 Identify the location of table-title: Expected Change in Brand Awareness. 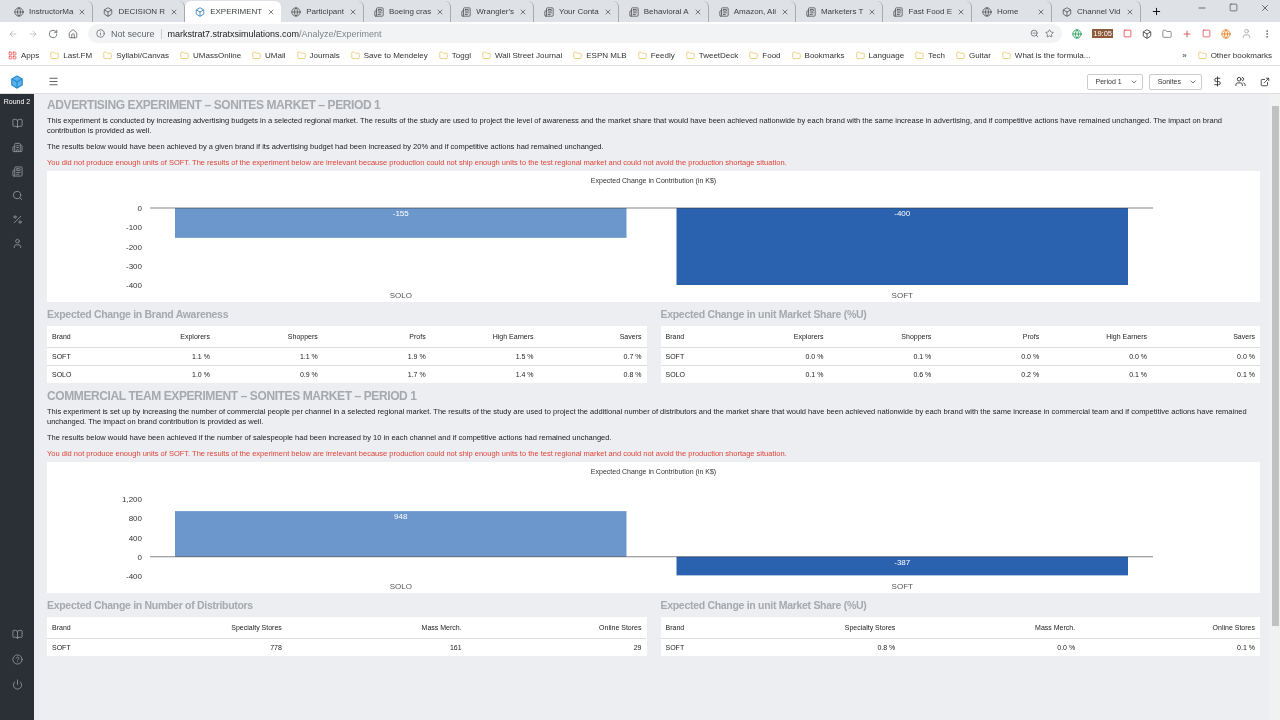
(138, 314).